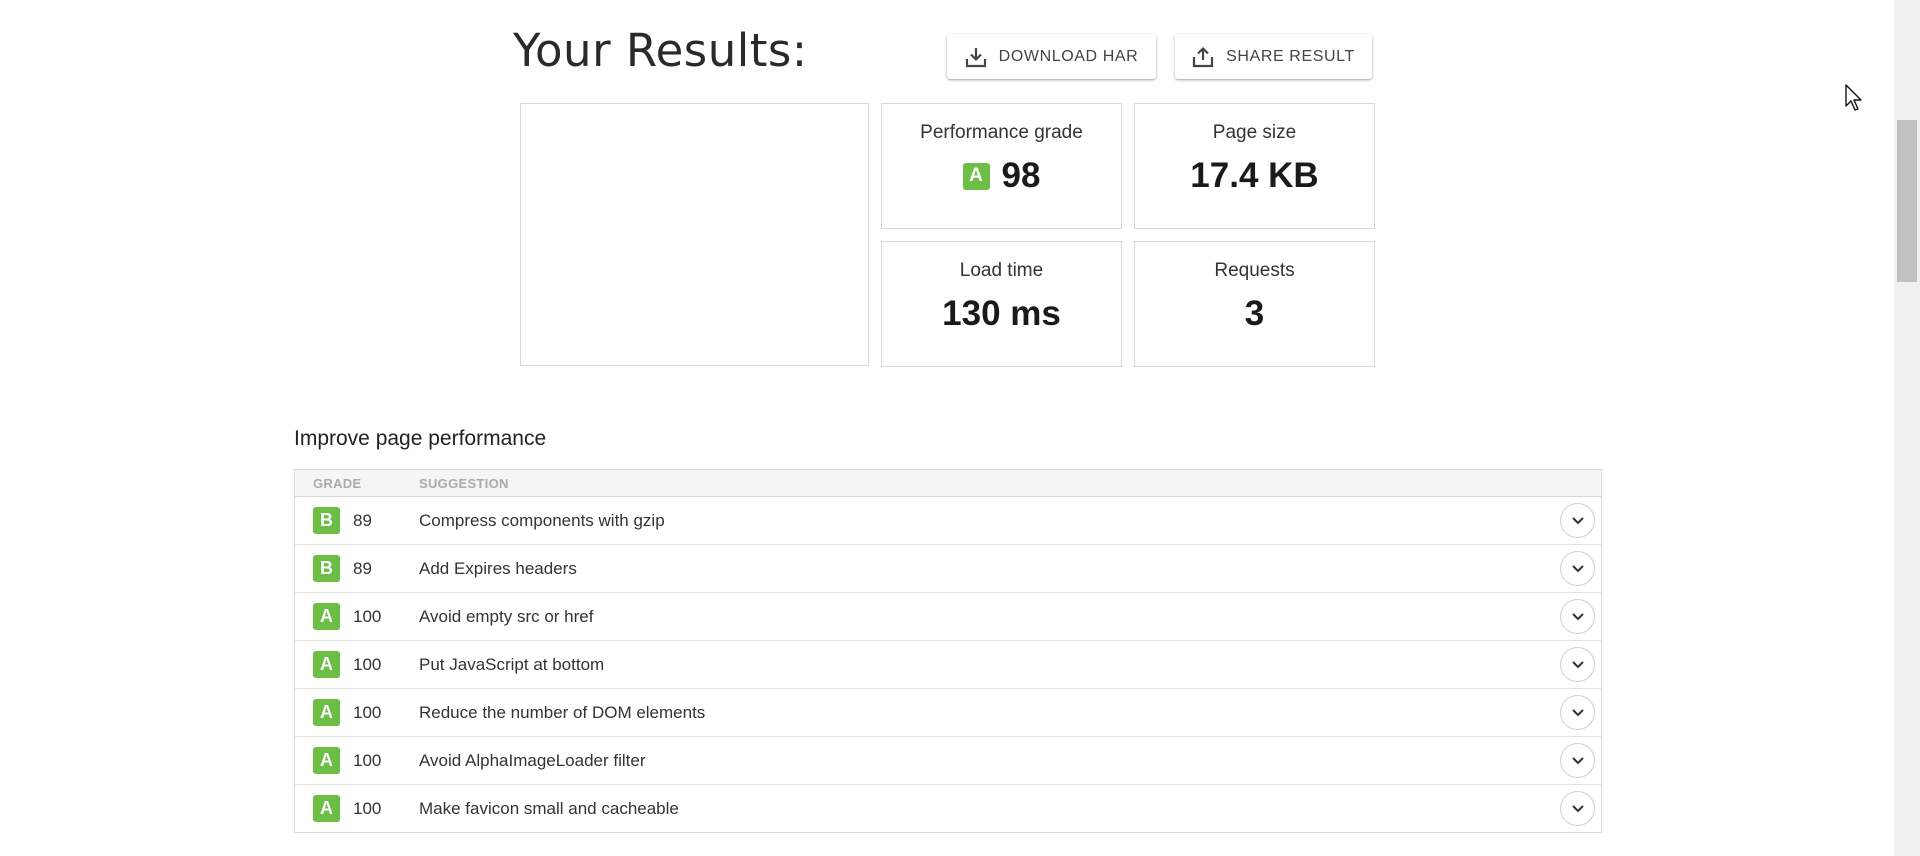  Describe the element at coordinates (562, 712) in the screenshot. I see `suggestion-text: Reduce the number of DOM elements` at that location.